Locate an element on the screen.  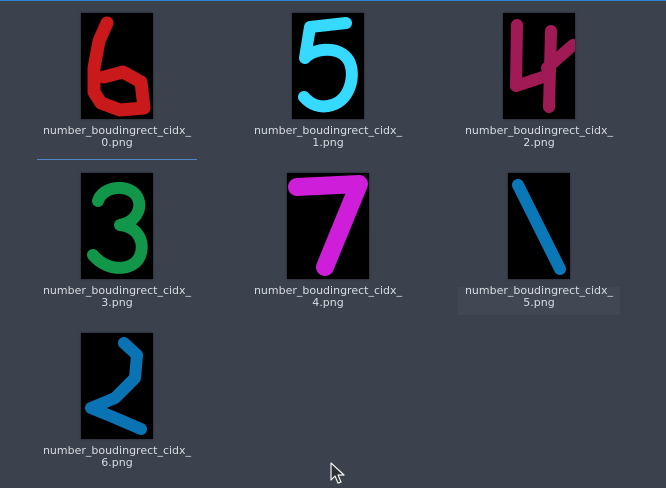
file-name: number_boudingrect_cidx_ 6.png is located at coordinates (117, 457).